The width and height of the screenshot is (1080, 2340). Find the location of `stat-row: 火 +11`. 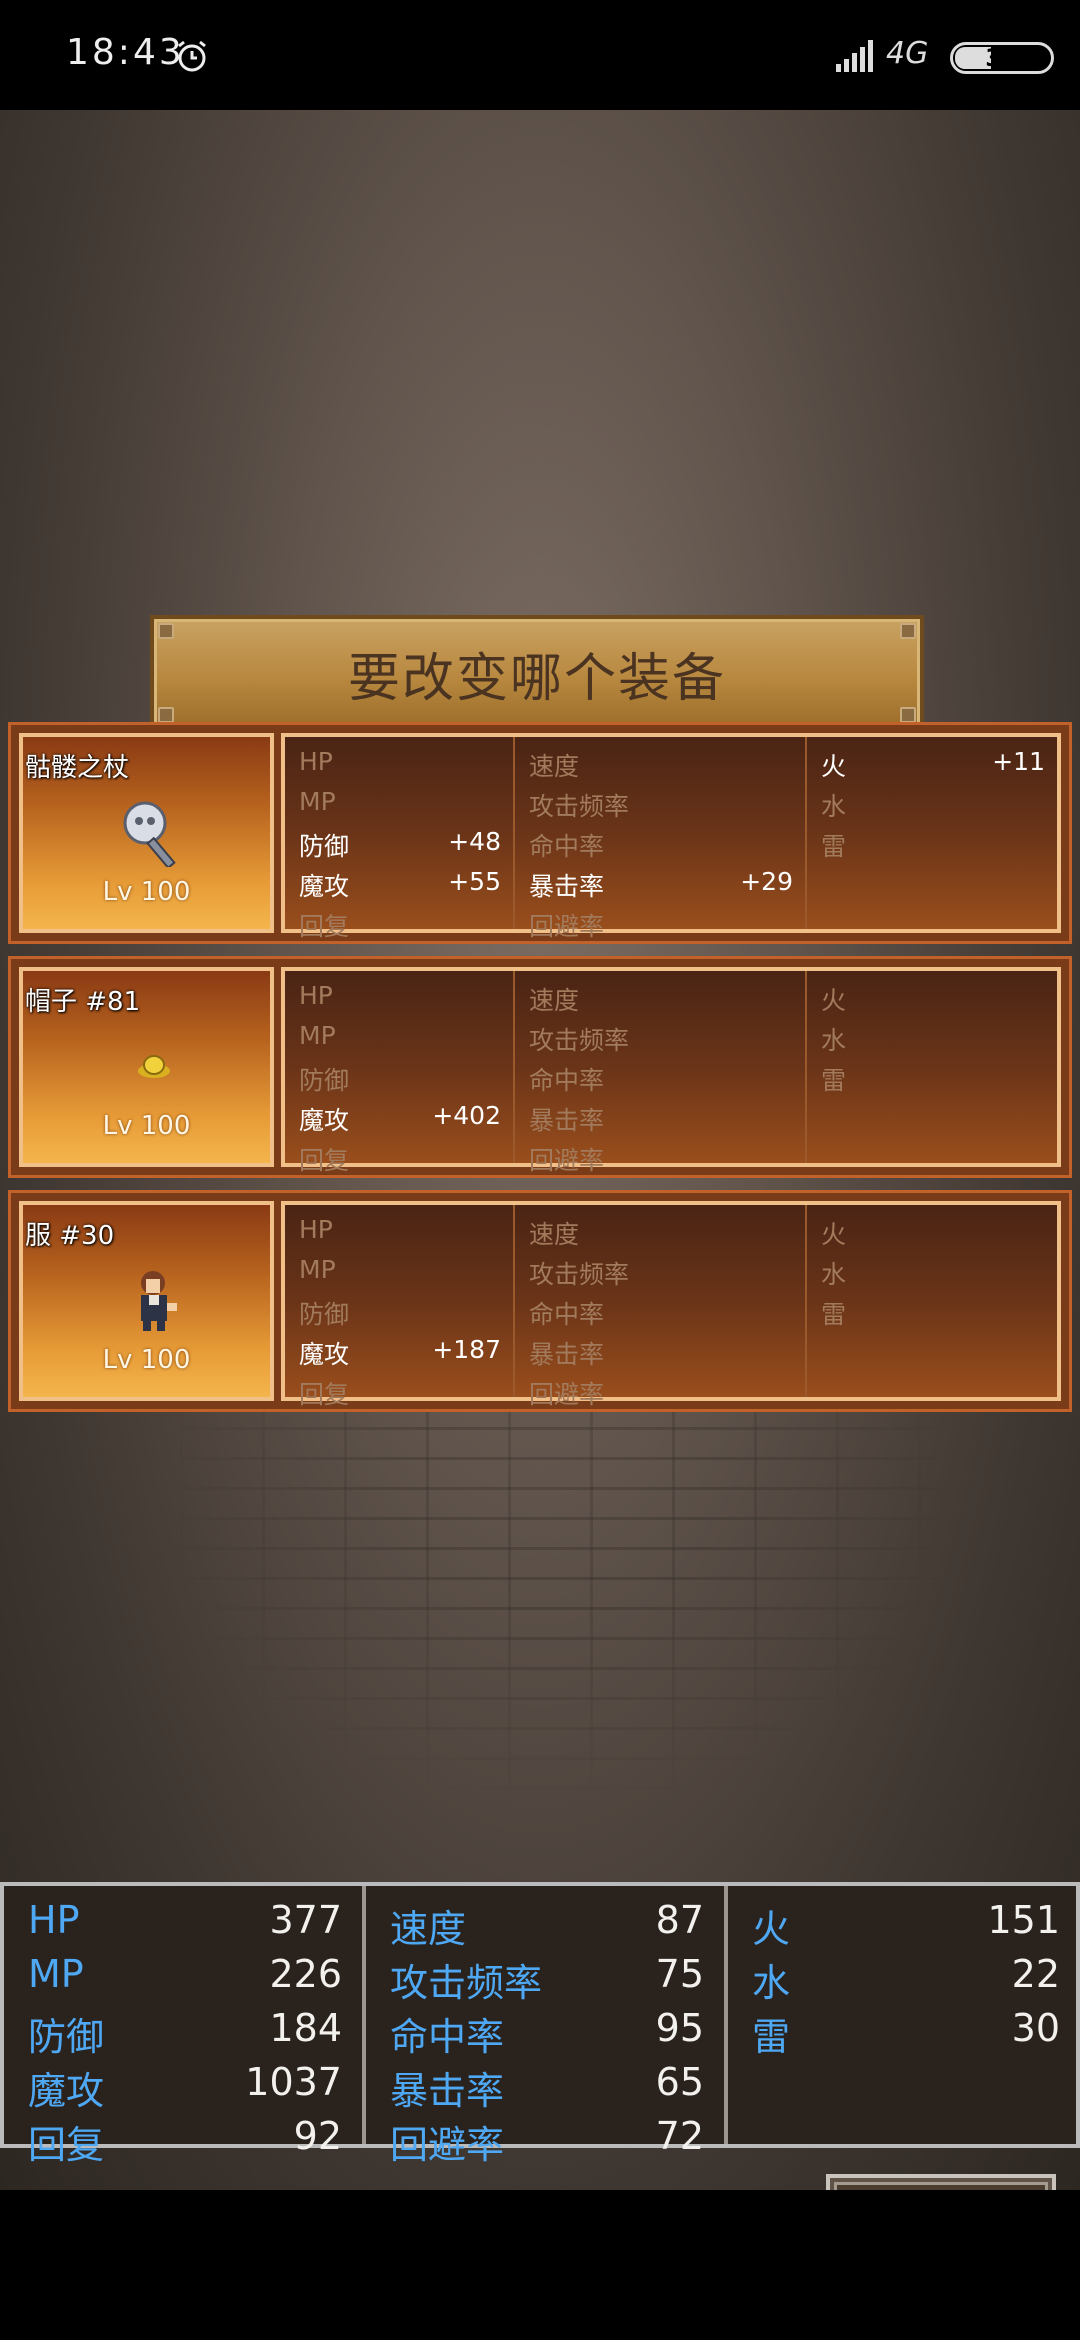

stat-row: 火 +11 is located at coordinates (932, 761).